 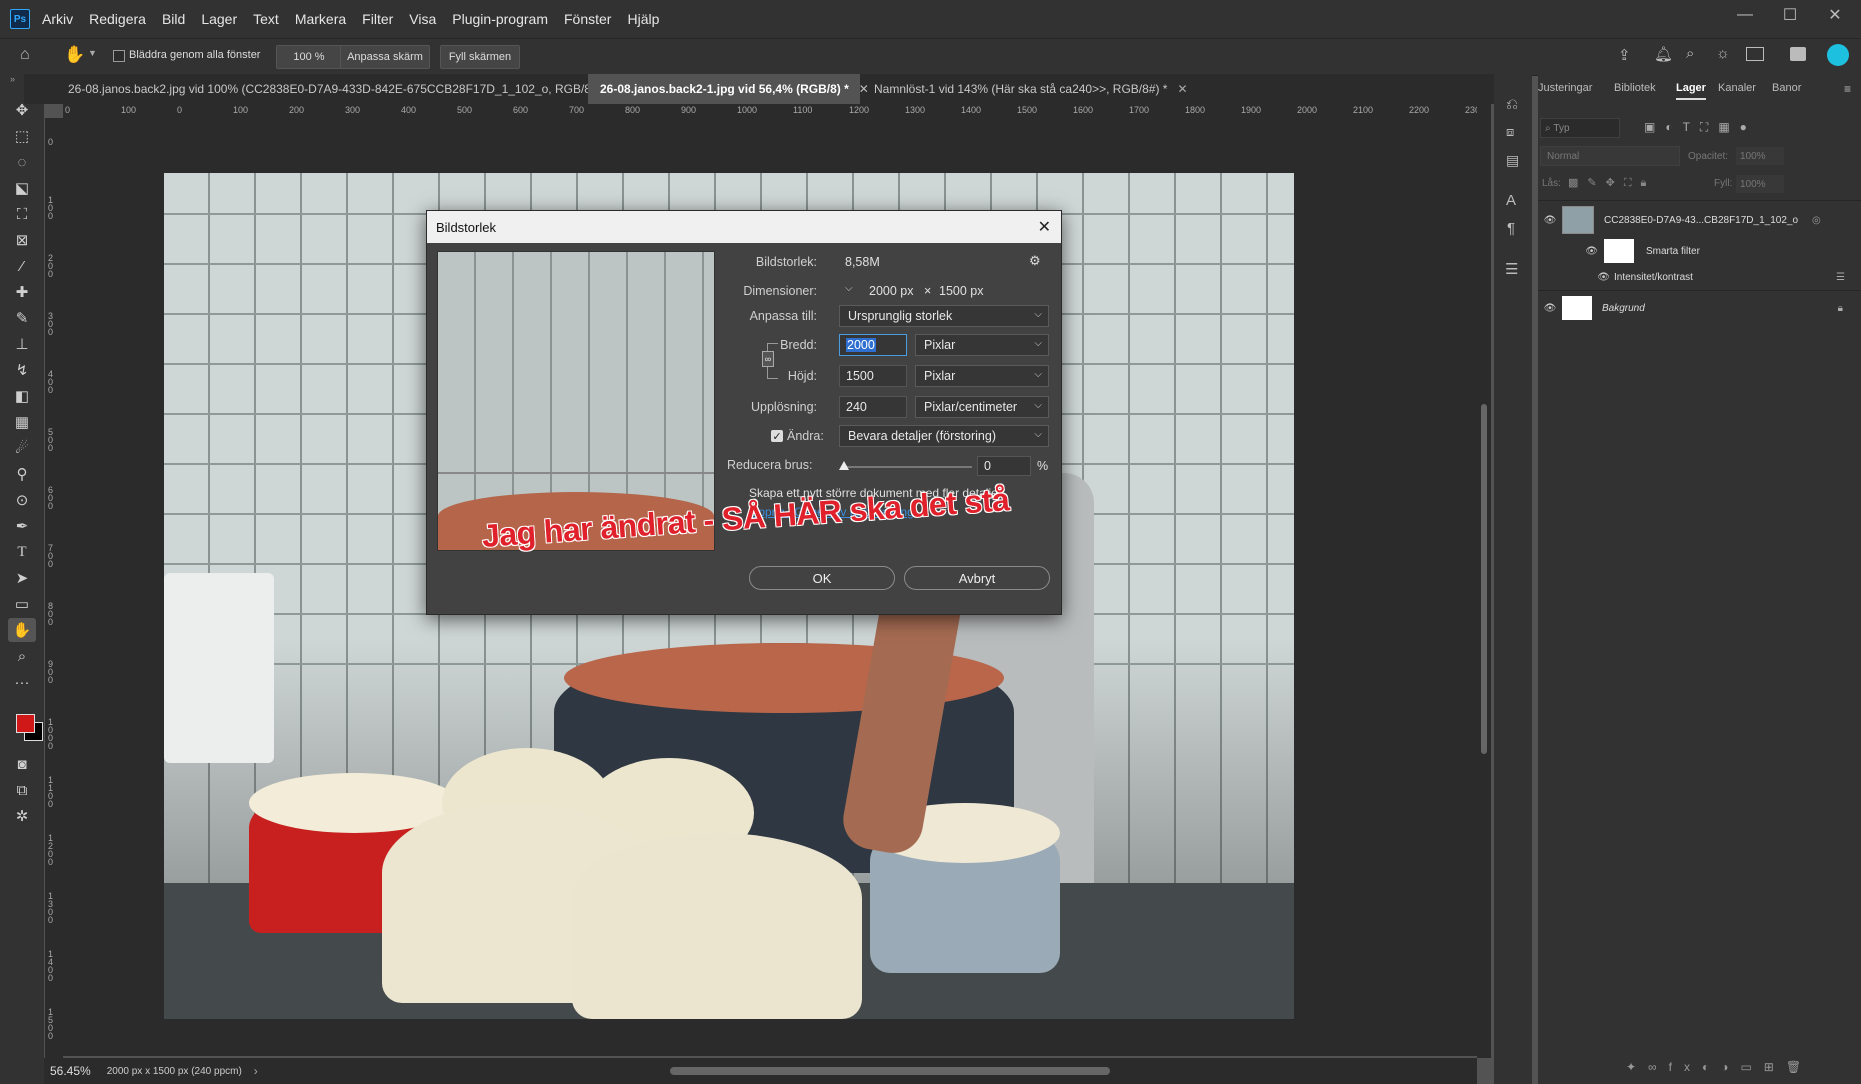 I want to click on marquee-tool-icon: ⬚, so click(x=22, y=136).